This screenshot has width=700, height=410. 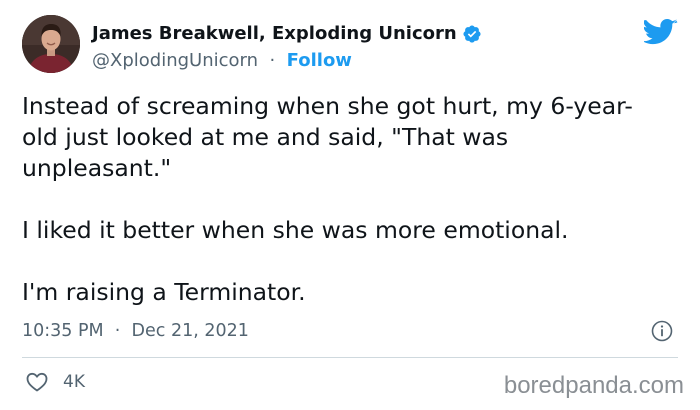 What do you see at coordinates (350, 357) in the screenshot?
I see `divider` at bounding box center [350, 357].